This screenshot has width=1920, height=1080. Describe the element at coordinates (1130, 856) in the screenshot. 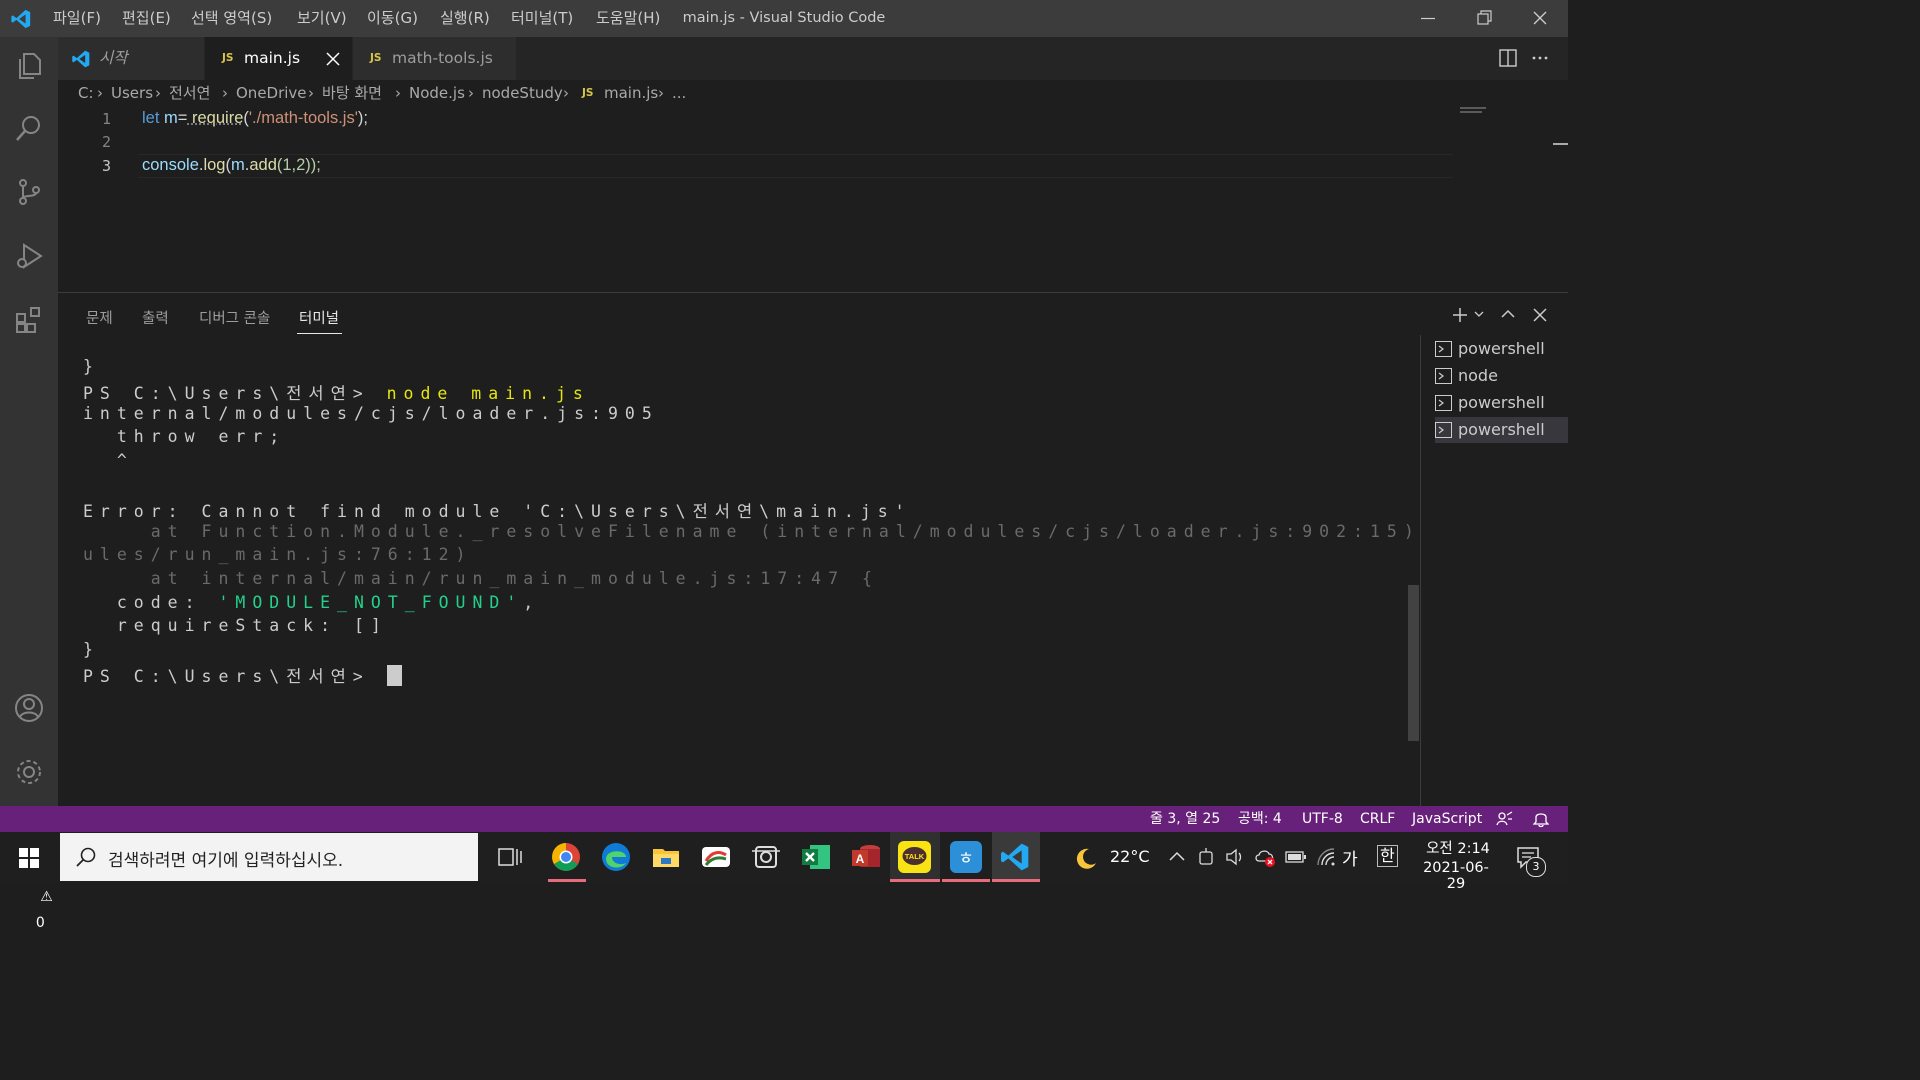

I see `weather-temperature: 22°C` at that location.